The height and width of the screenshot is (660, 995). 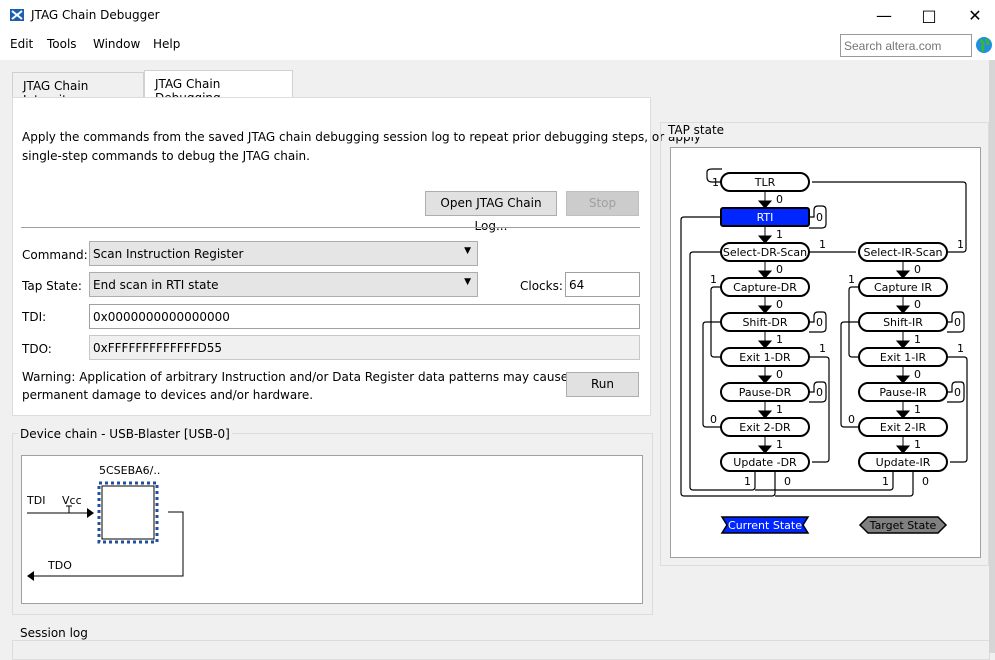 What do you see at coordinates (218, 87) in the screenshot?
I see `tab-jtag-chain-debugging: JTAG Chain Debugging` at bounding box center [218, 87].